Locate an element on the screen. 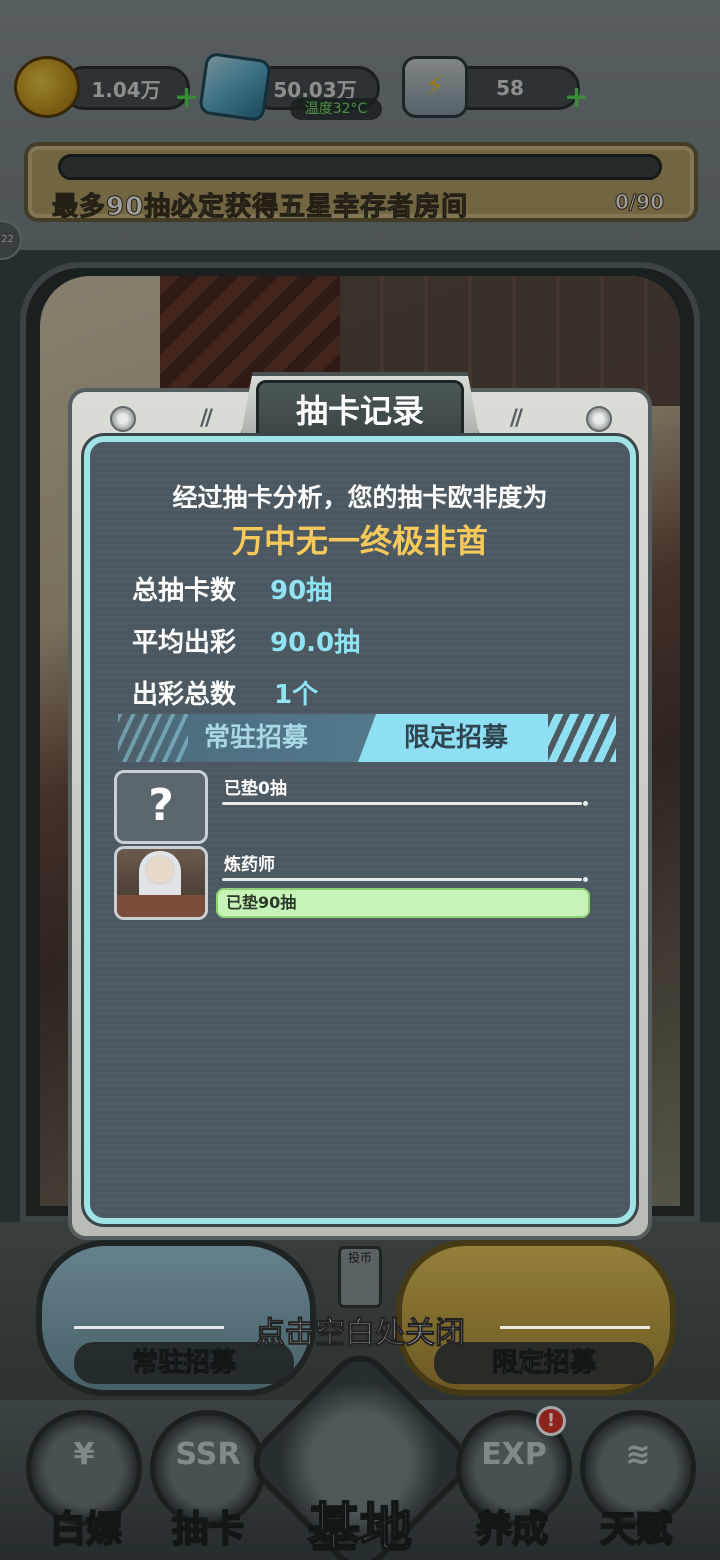 The height and width of the screenshot is (1560, 720). tab-limited-label: 限定招募 is located at coordinates (456, 738).